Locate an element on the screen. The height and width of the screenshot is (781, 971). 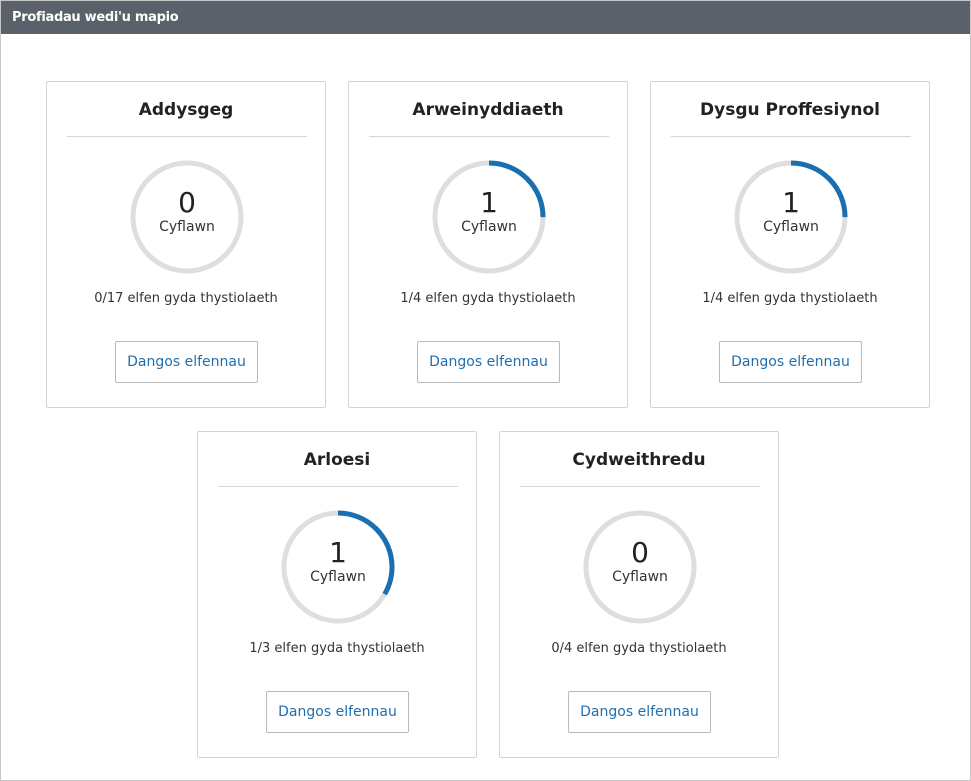
card-title: Addysgeg is located at coordinates (186, 110).